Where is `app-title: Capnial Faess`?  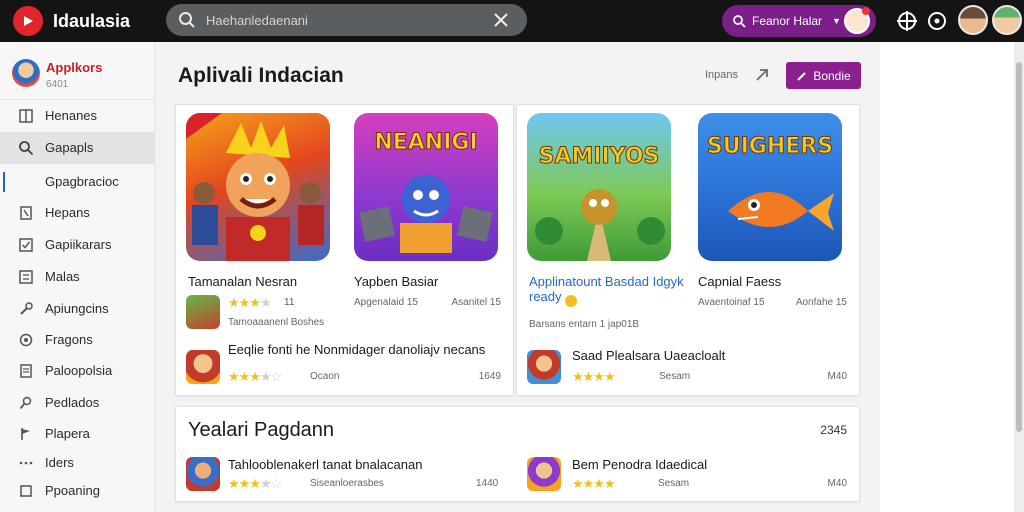
app-title: Capnial Faess is located at coordinates (739, 281).